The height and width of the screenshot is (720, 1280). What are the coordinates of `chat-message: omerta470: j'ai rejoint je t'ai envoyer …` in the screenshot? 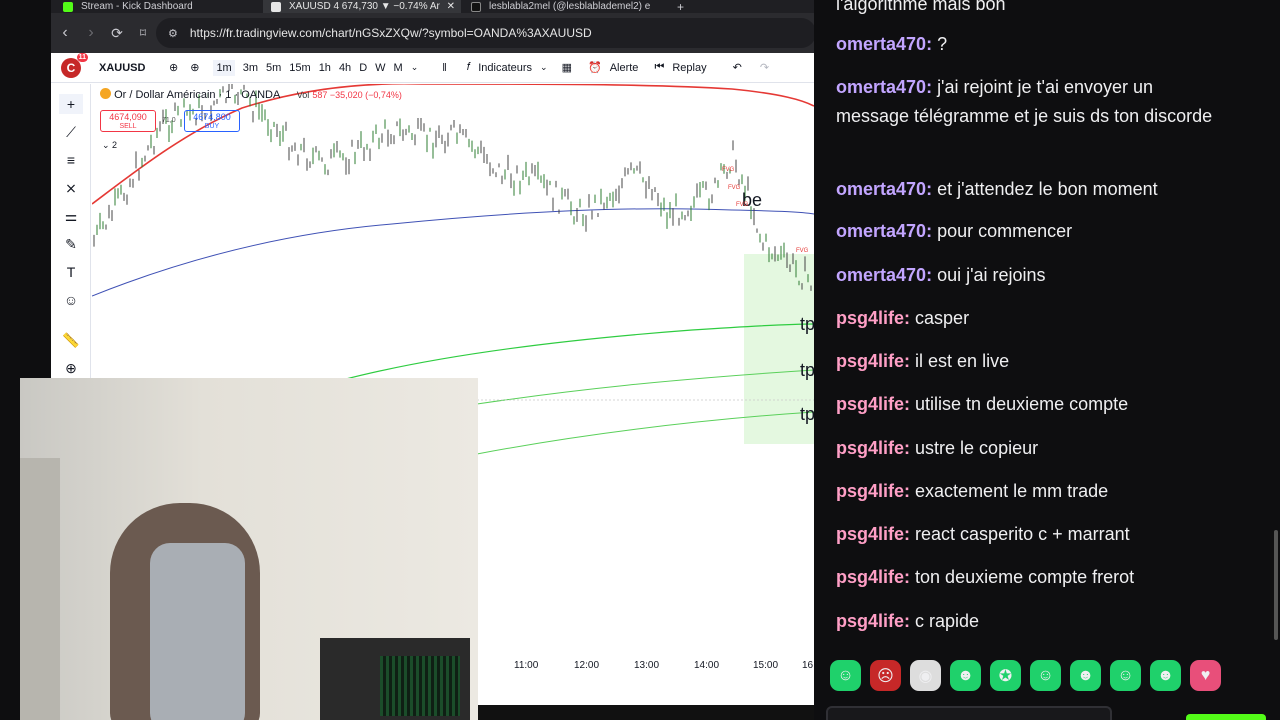 It's located at (1026, 102).